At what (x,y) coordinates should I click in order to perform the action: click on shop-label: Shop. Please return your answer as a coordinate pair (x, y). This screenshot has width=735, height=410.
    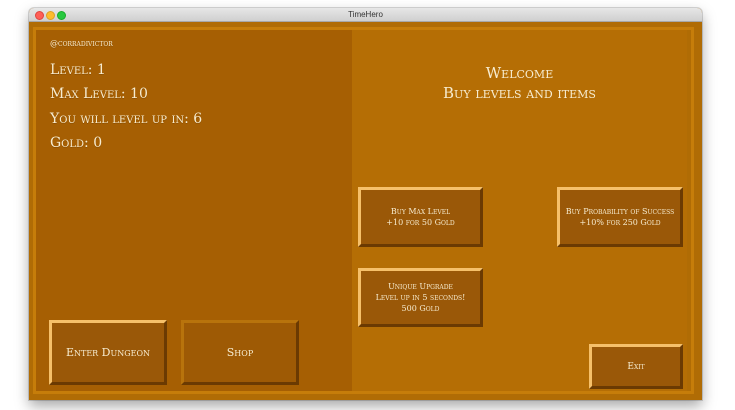
    Looking at the image, I should click on (240, 352).